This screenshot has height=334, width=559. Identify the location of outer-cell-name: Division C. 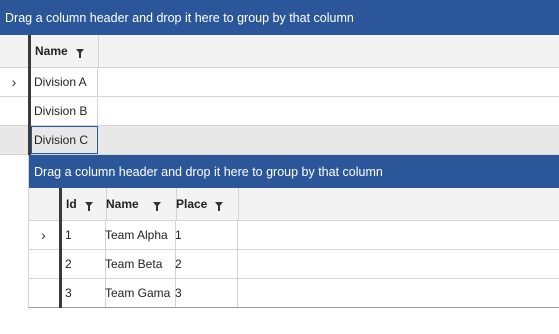
(64, 140).